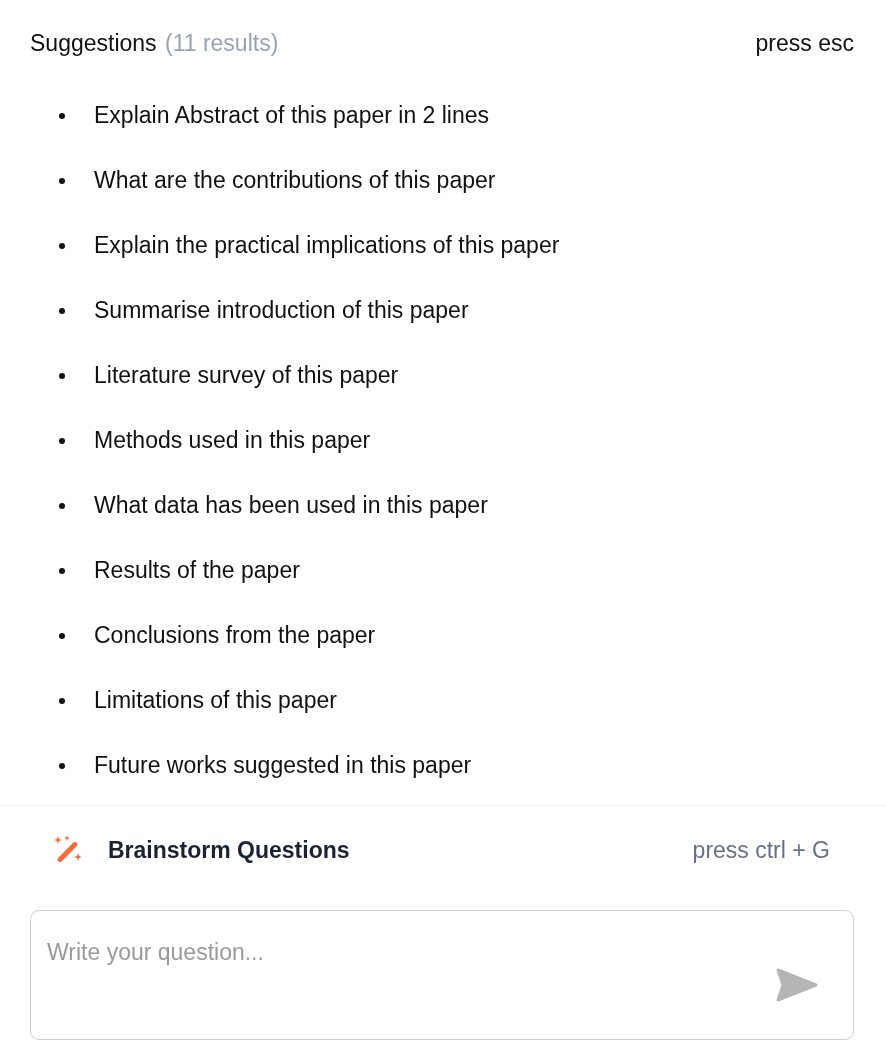  I want to click on esc-hint: press esc, so click(804, 43).